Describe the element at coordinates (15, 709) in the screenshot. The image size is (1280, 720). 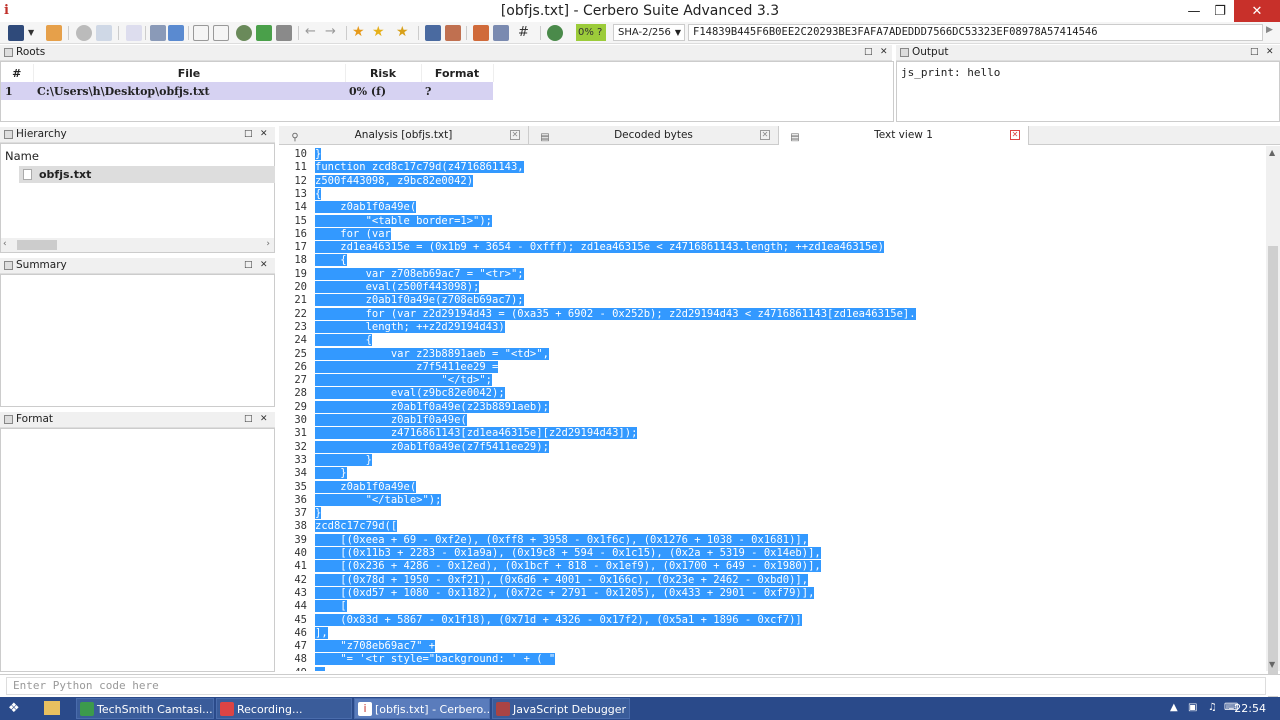
I see `windows-start-icon: ❖` at that location.